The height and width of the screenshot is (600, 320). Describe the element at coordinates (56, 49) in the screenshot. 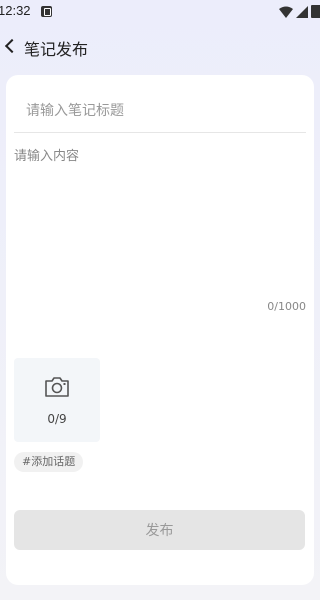

I see `page-title: 笔记发布` at that location.